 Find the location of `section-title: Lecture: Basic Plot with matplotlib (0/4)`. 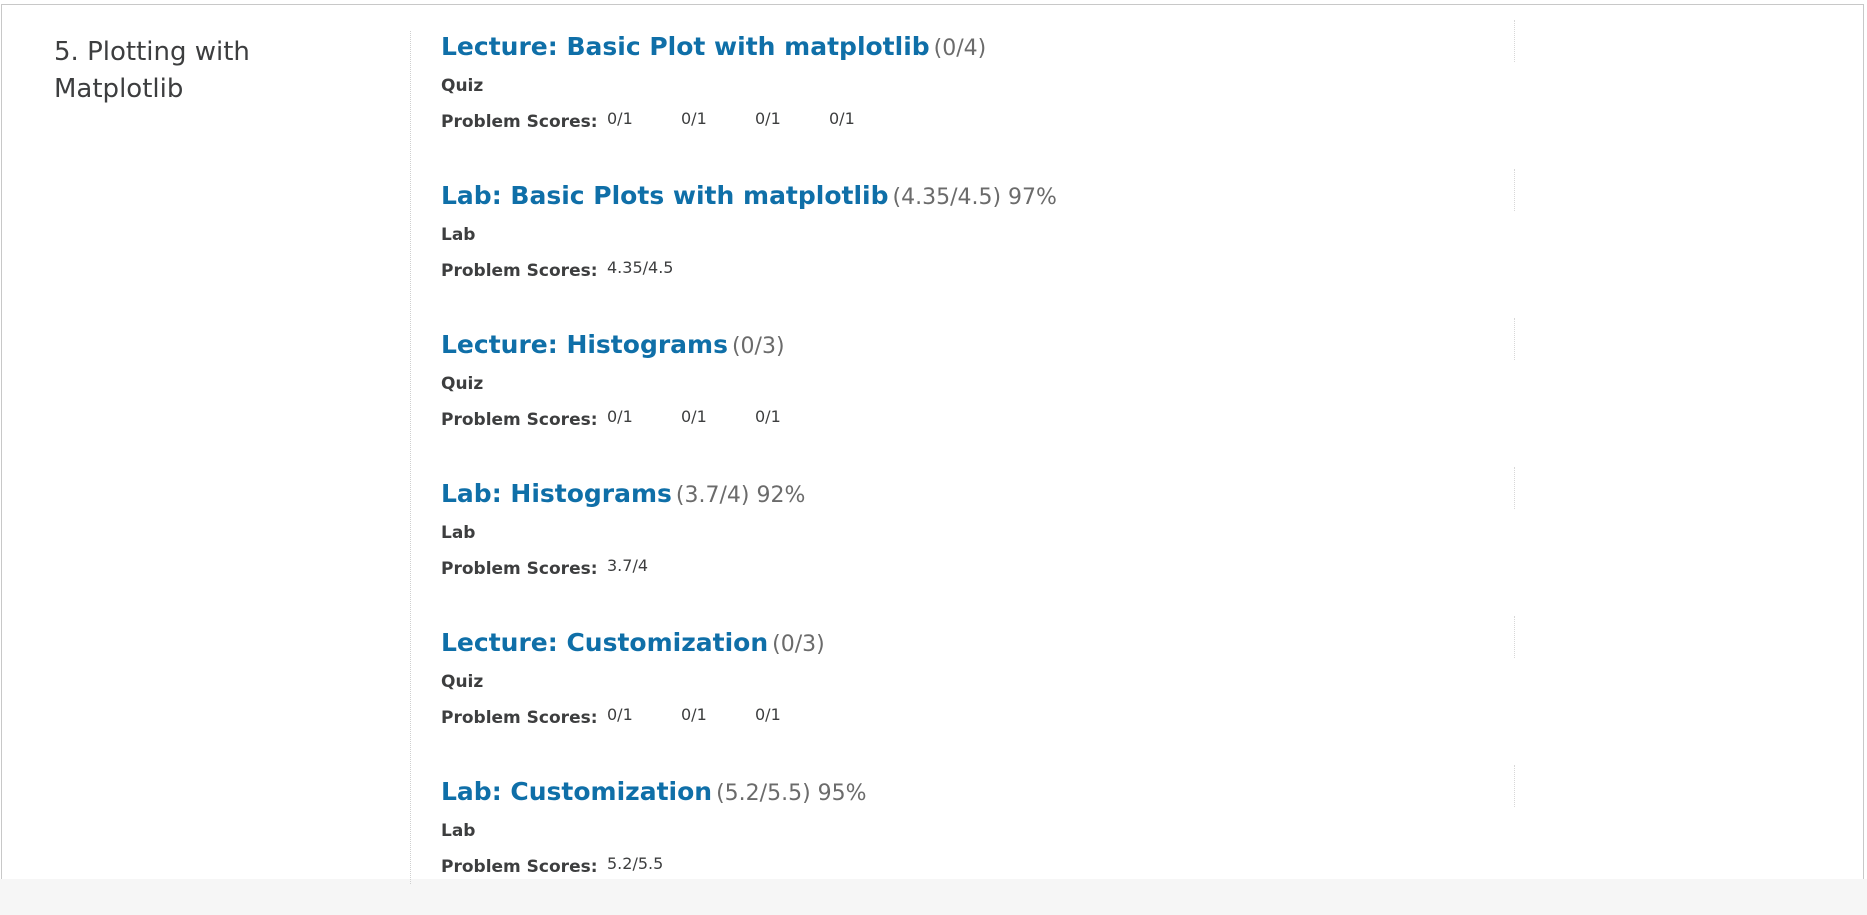

section-title: Lecture: Basic Plot with matplotlib (0/4) is located at coordinates (713, 48).